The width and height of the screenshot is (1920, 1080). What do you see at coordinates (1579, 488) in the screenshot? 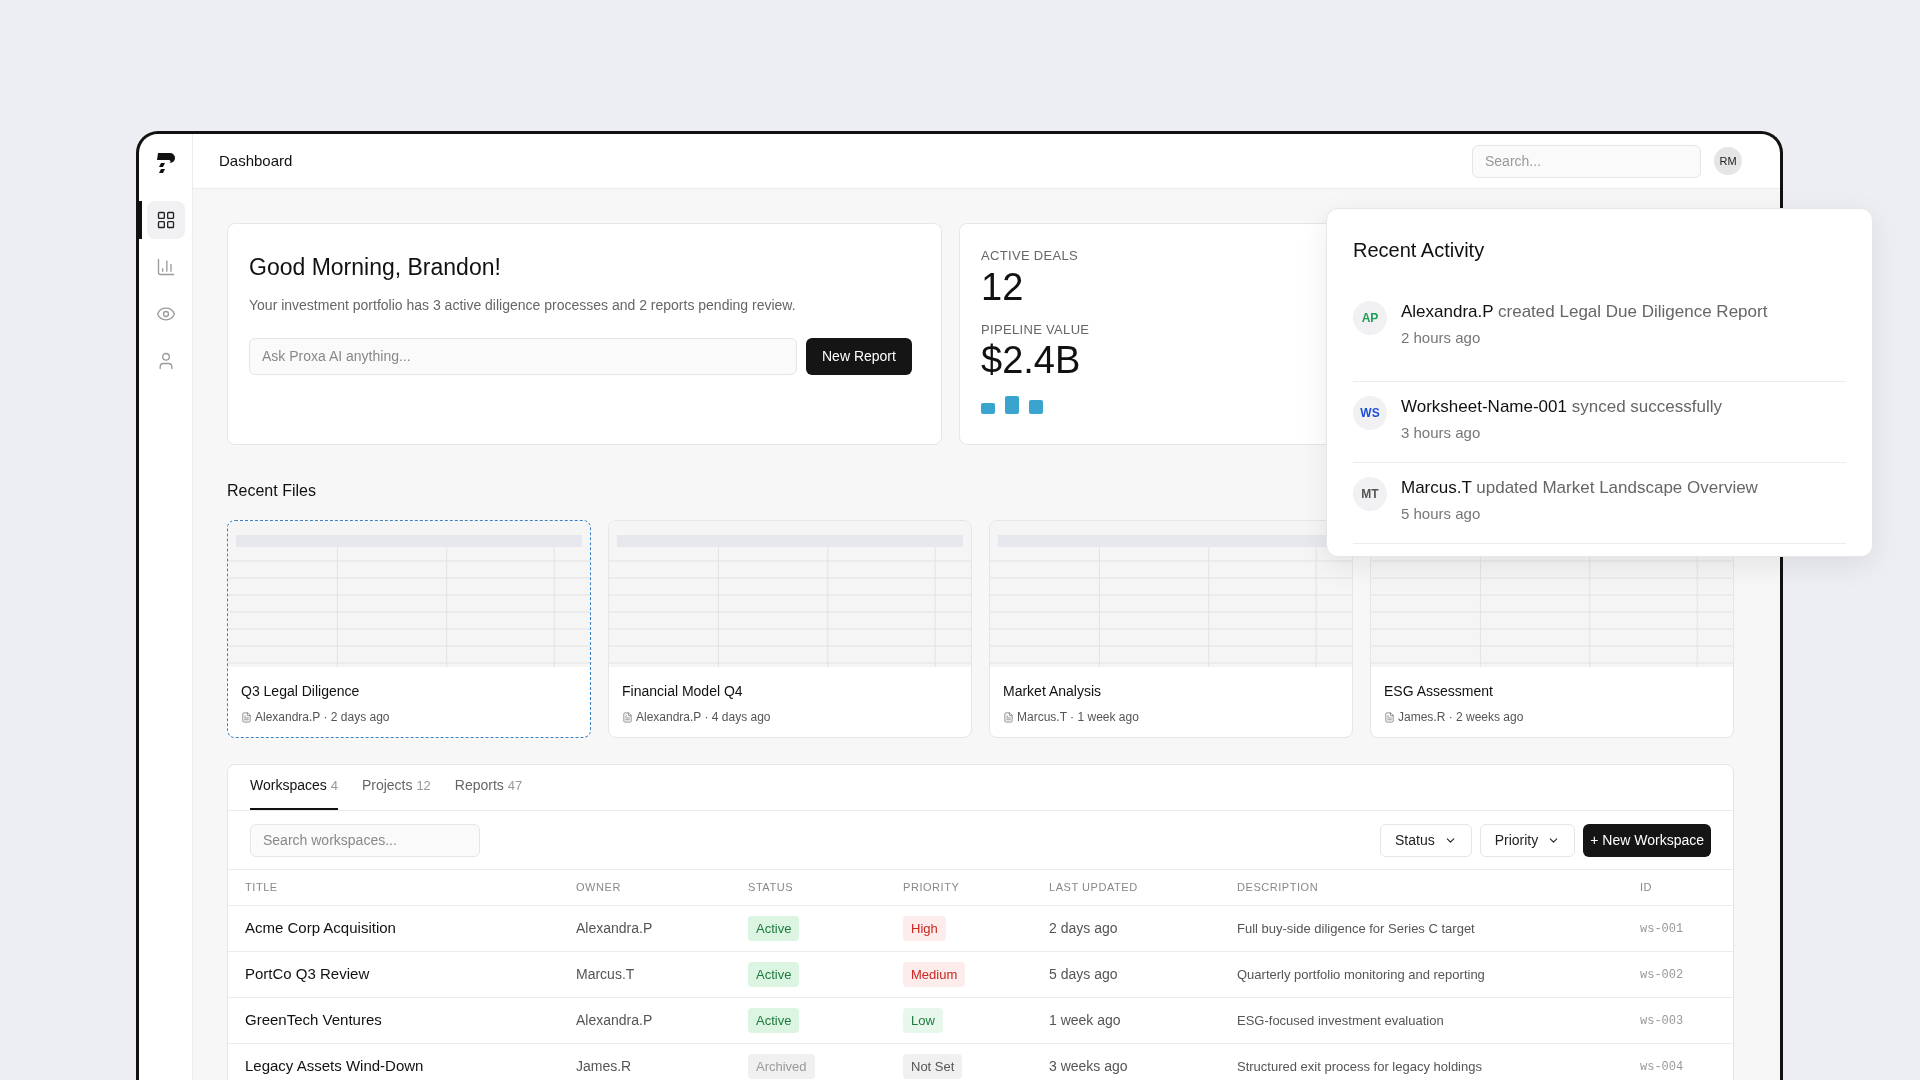
I see `activity-text: Marcus.T updated Market Landscape Overview` at bounding box center [1579, 488].